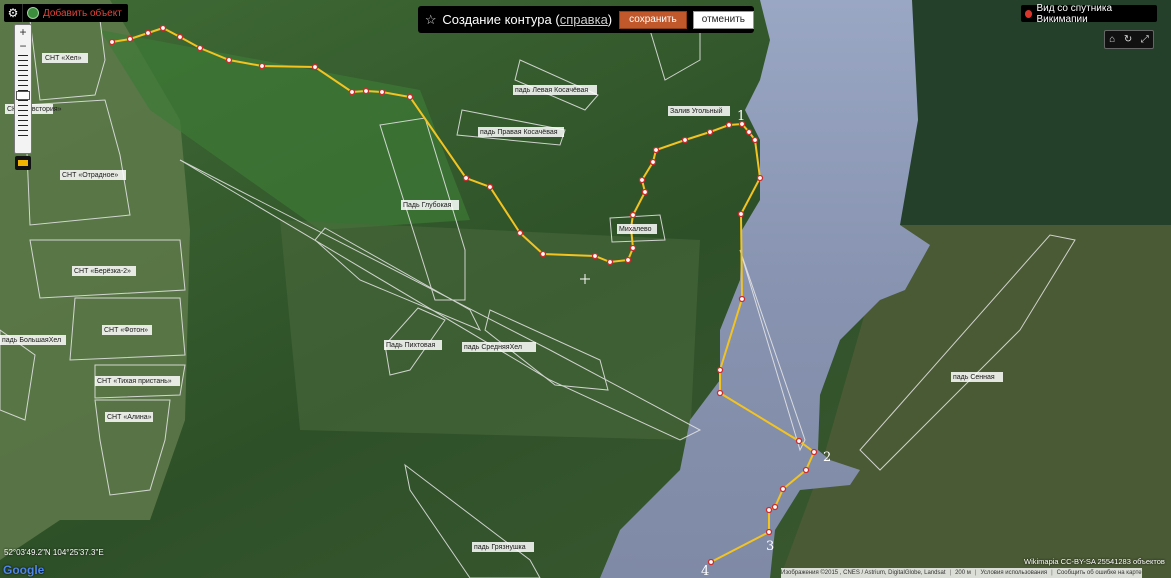  Describe the element at coordinates (1131, 561) in the screenshot. I see `objects-count: 25541283 объектов` at that location.